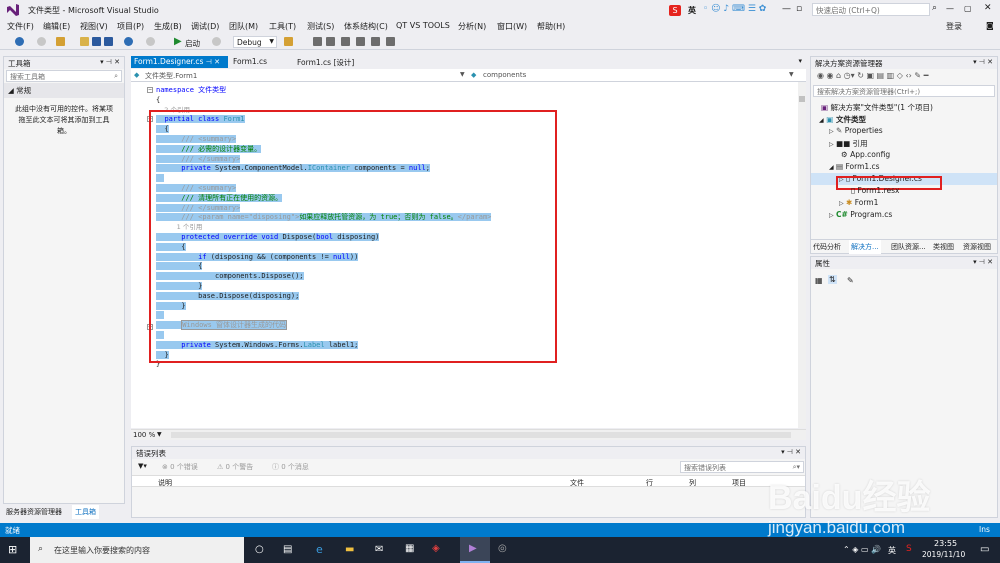 The height and width of the screenshot is (563, 1000). I want to click on menu-tools: 工具(T), so click(282, 26).